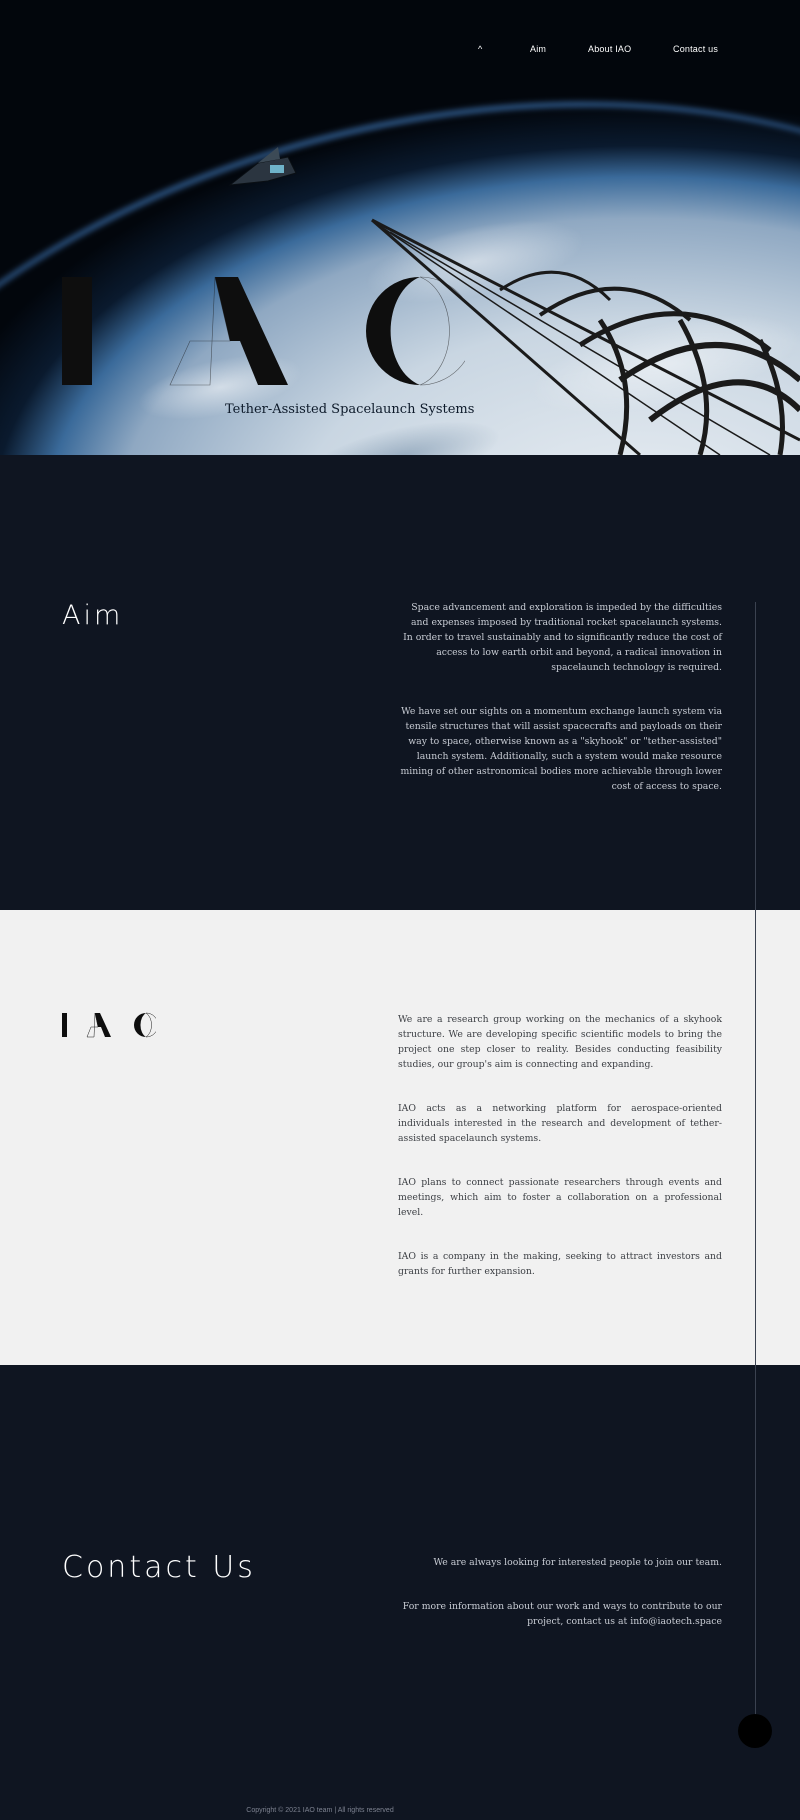 This screenshot has height=1820, width=800. I want to click on hero-tagline: Tether-Assisted Spacelaunch Systems, so click(350, 409).